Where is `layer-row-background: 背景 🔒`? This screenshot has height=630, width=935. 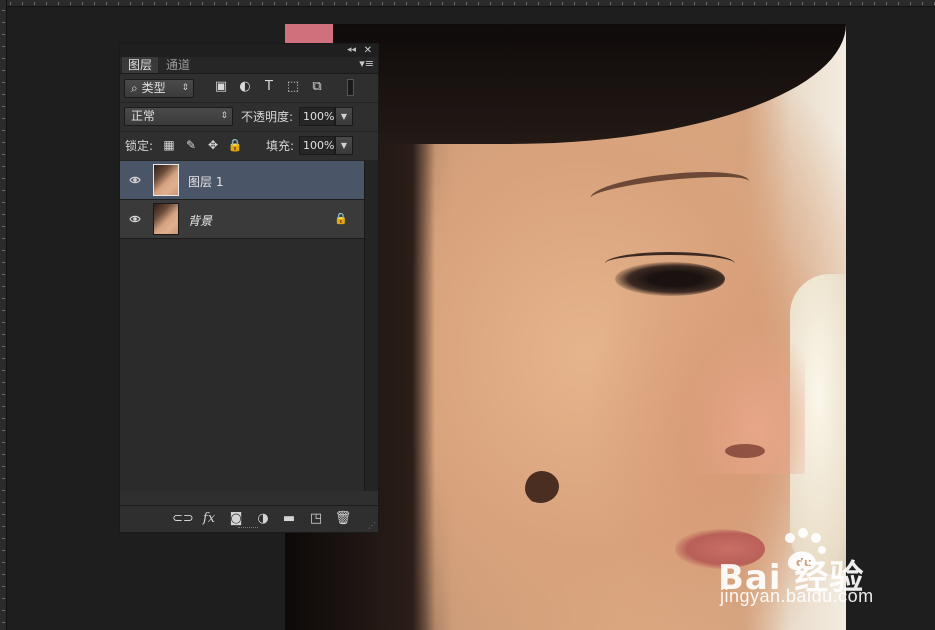 layer-row-background: 背景 🔒 is located at coordinates (242, 219).